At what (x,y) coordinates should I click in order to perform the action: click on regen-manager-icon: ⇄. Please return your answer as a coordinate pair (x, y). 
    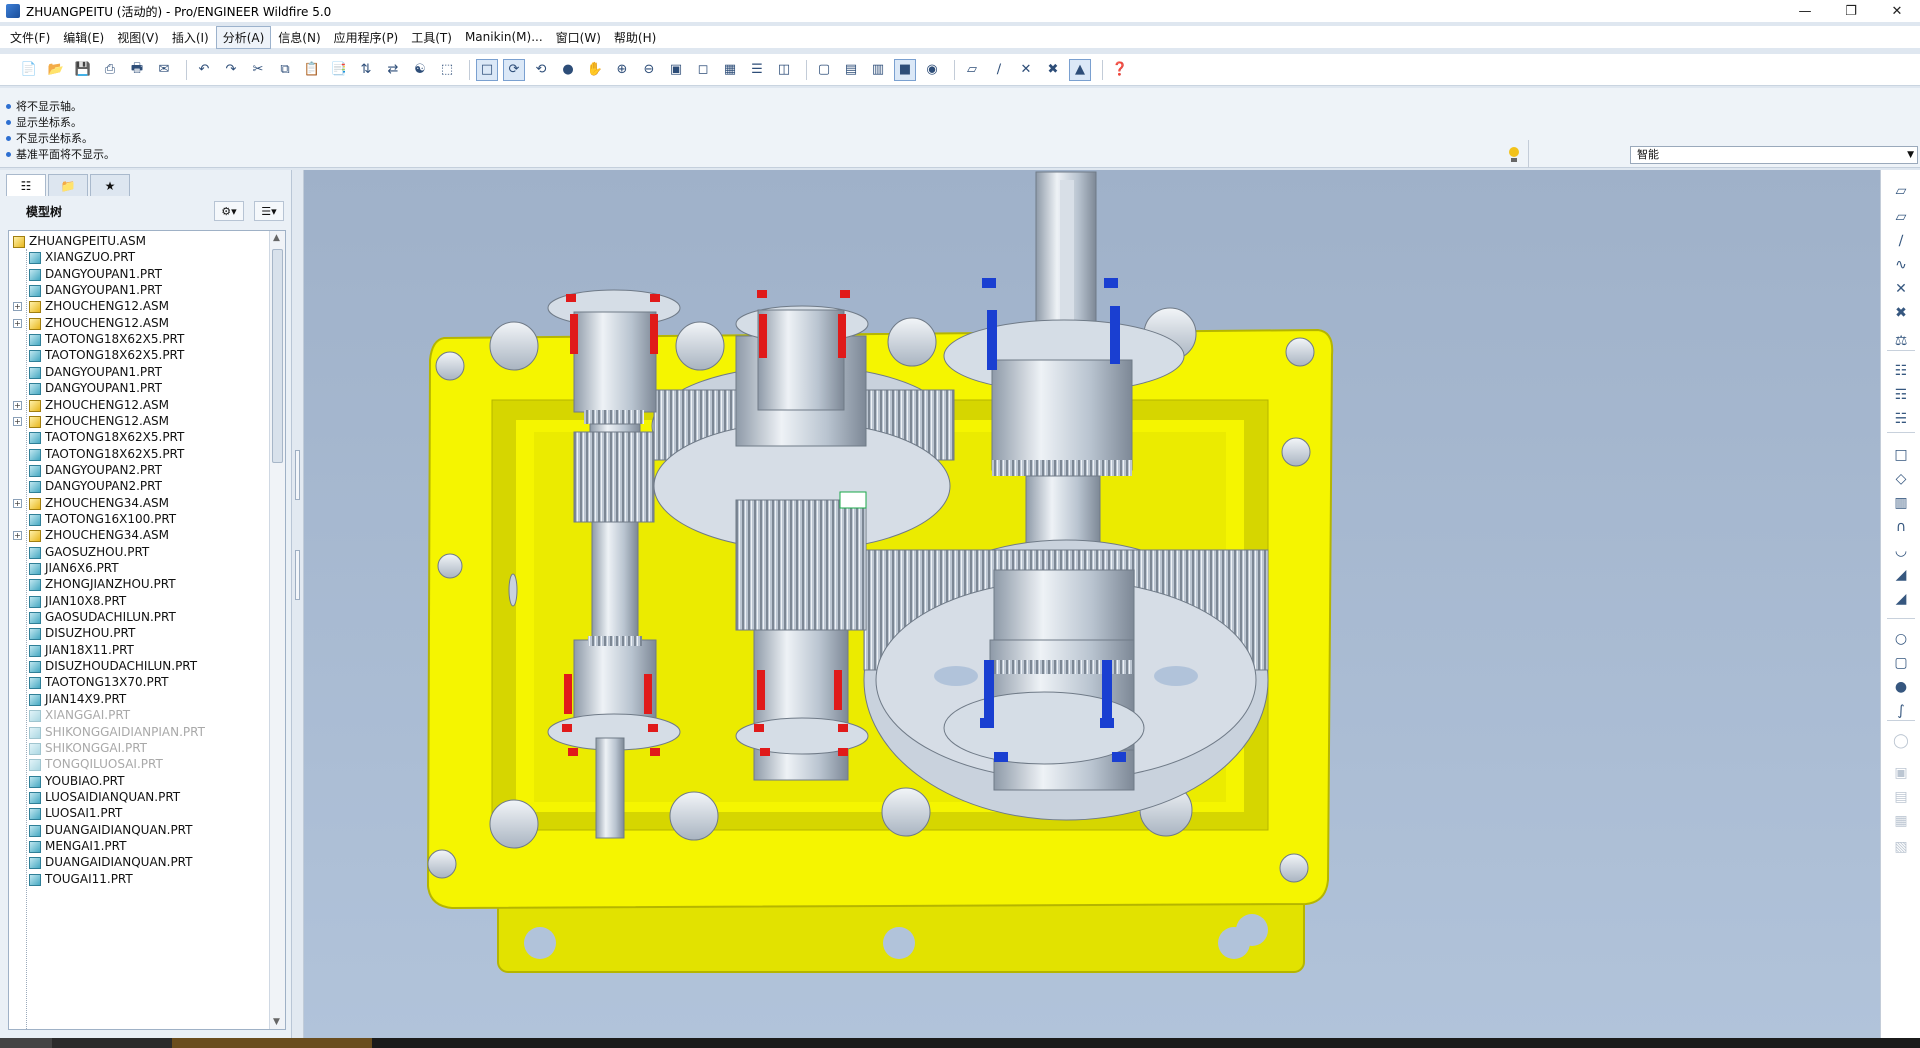
    Looking at the image, I should click on (393, 70).